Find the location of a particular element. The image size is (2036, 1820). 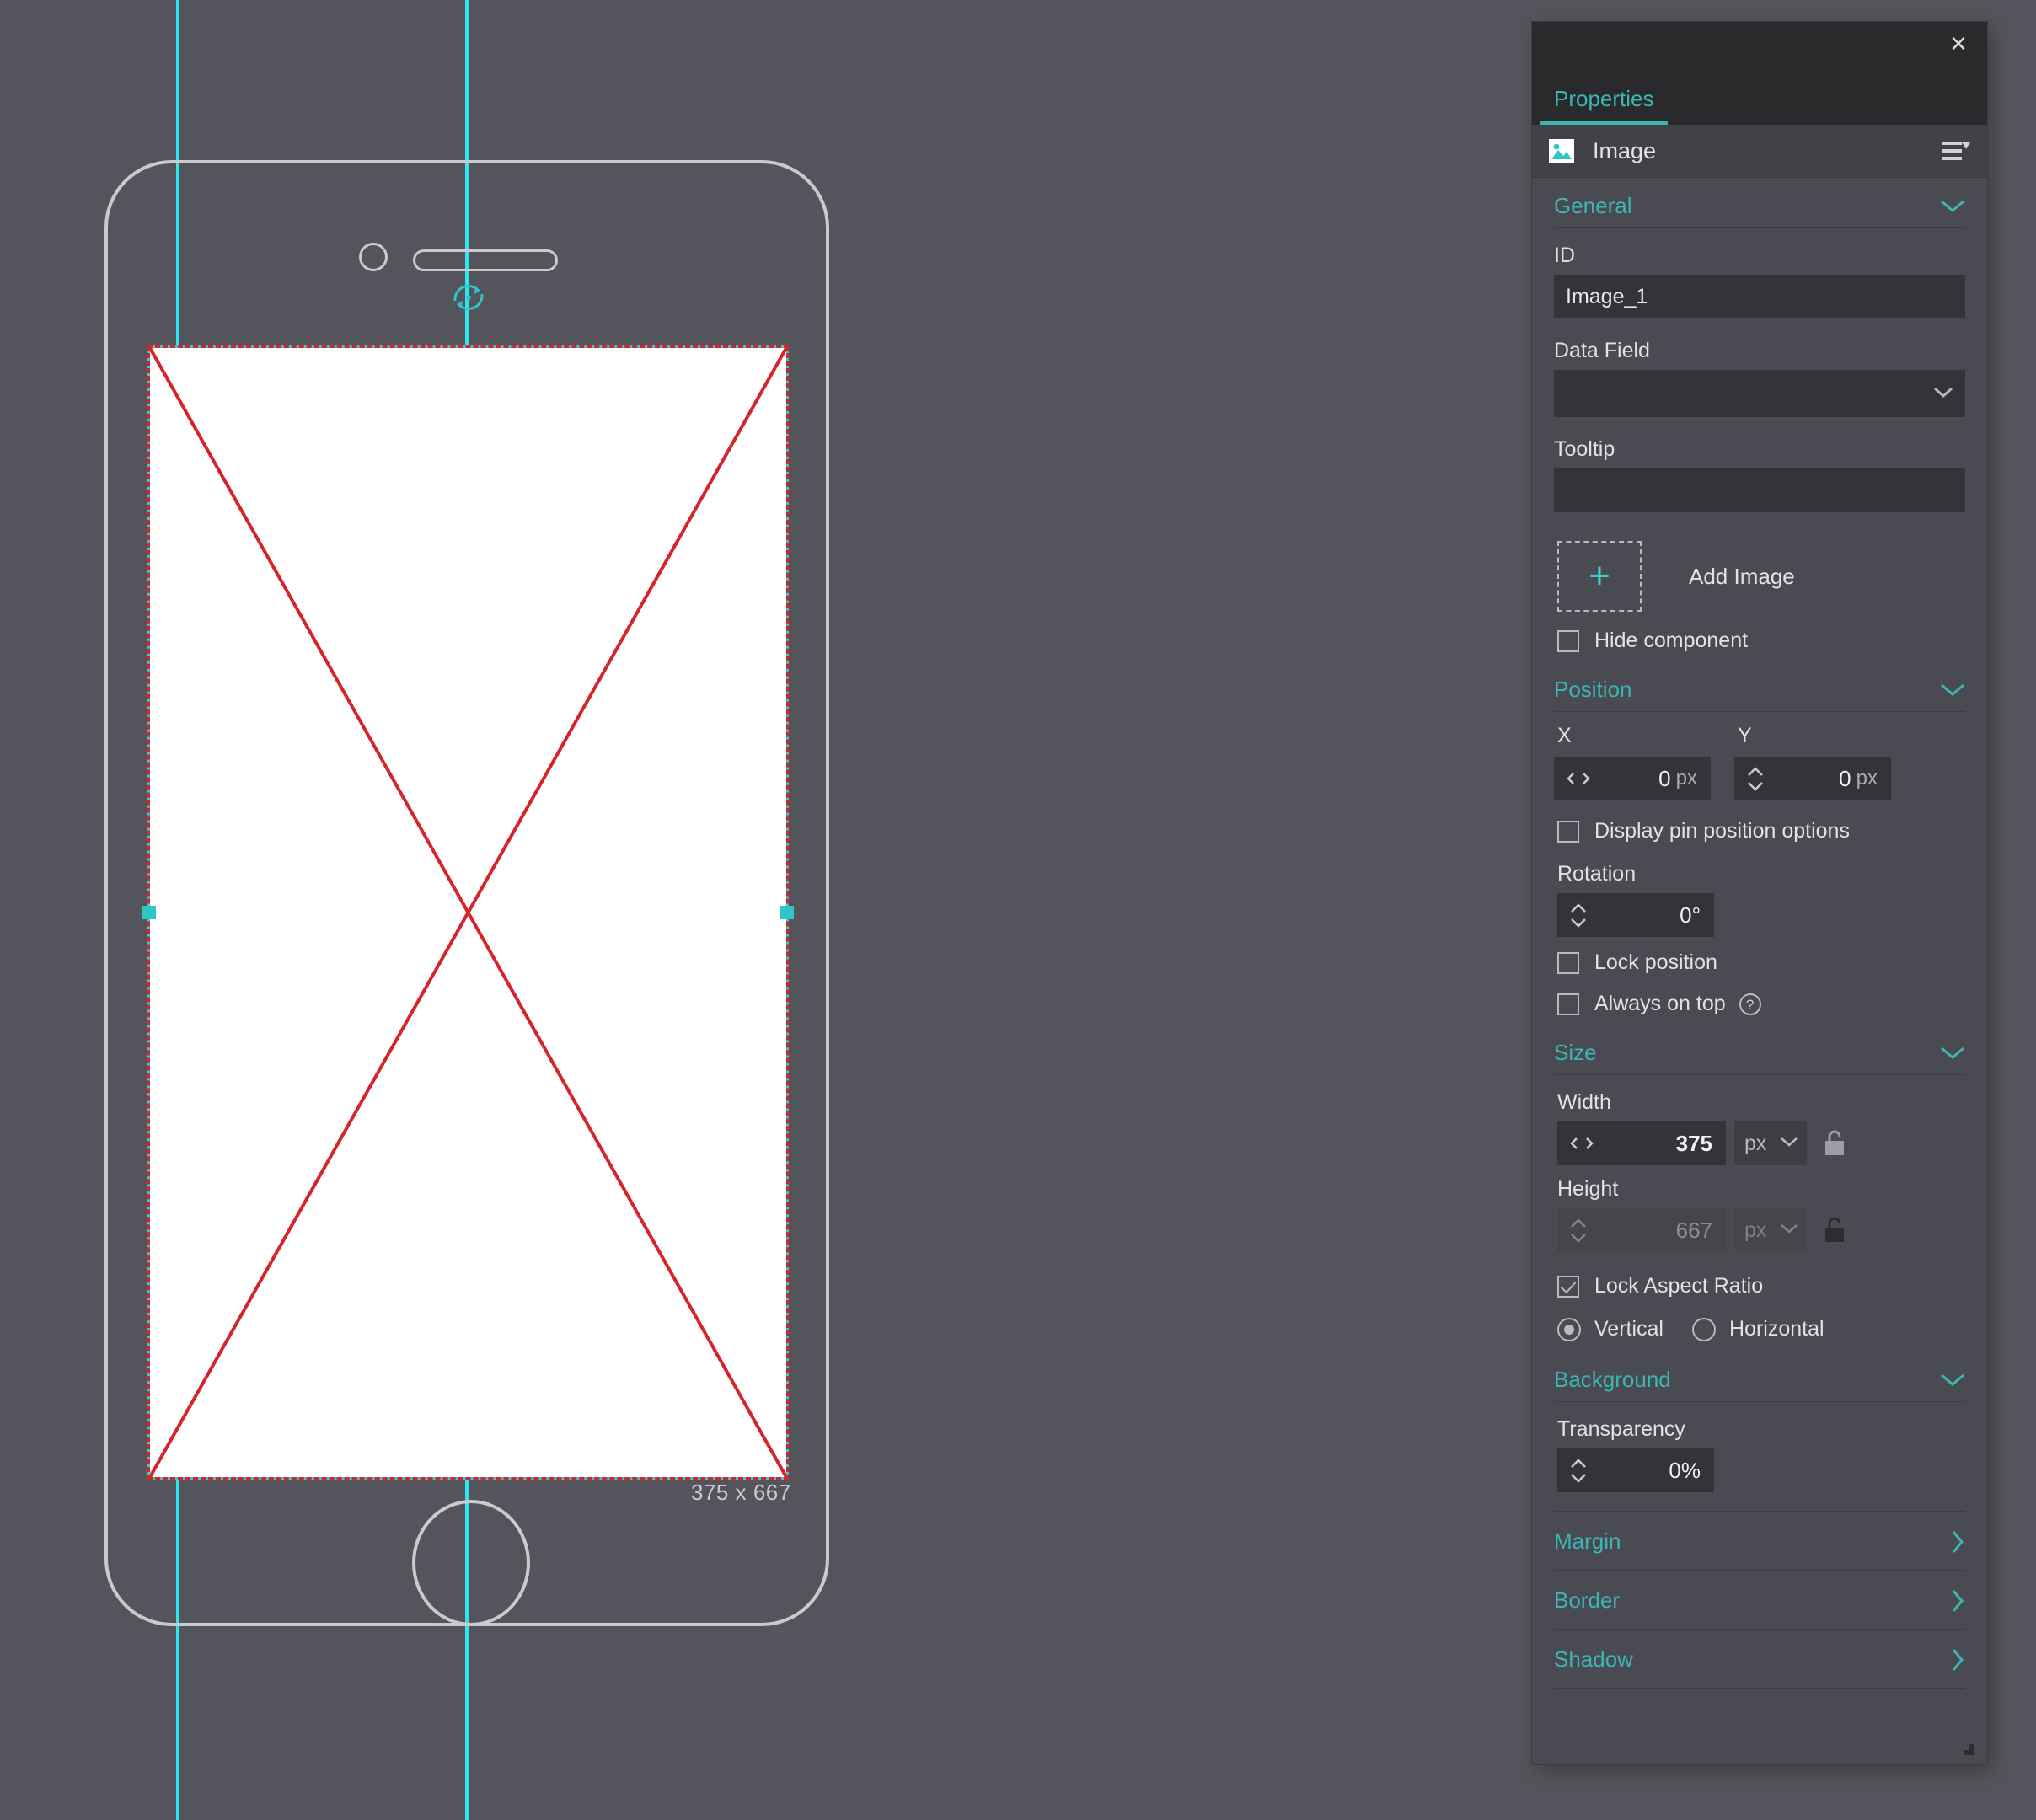

help-icon: ? is located at coordinates (1750, 1004).